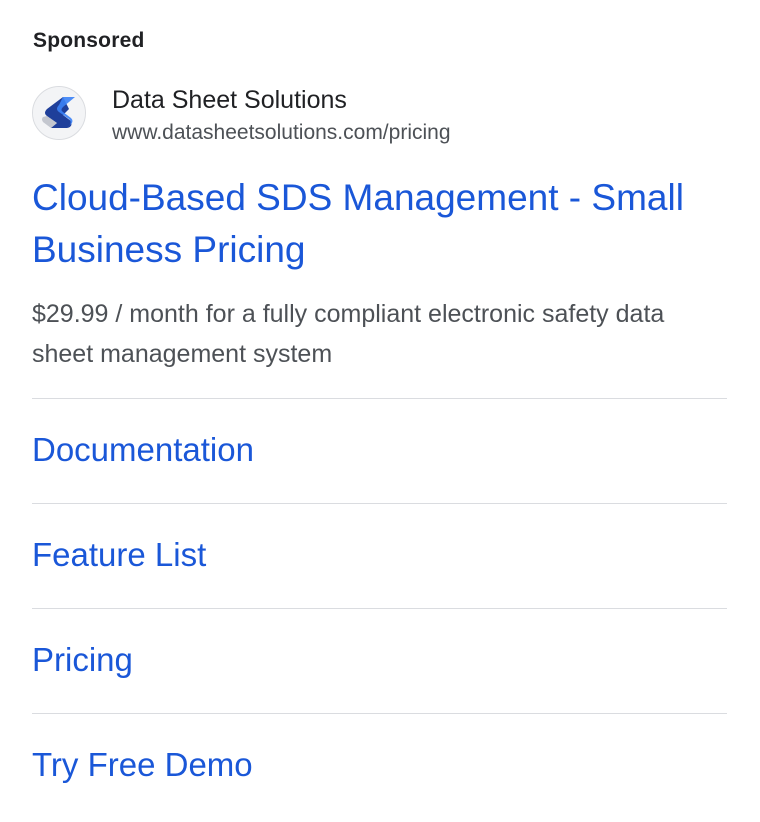  What do you see at coordinates (143, 449) in the screenshot?
I see `sitelink-label: Documentation` at bounding box center [143, 449].